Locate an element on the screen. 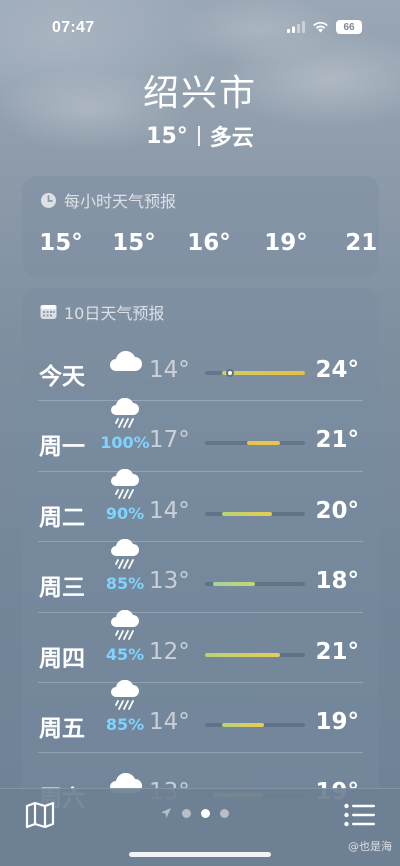 This screenshot has height=866, width=400. current-conditions: 15° 多云 is located at coordinates (200, 136).